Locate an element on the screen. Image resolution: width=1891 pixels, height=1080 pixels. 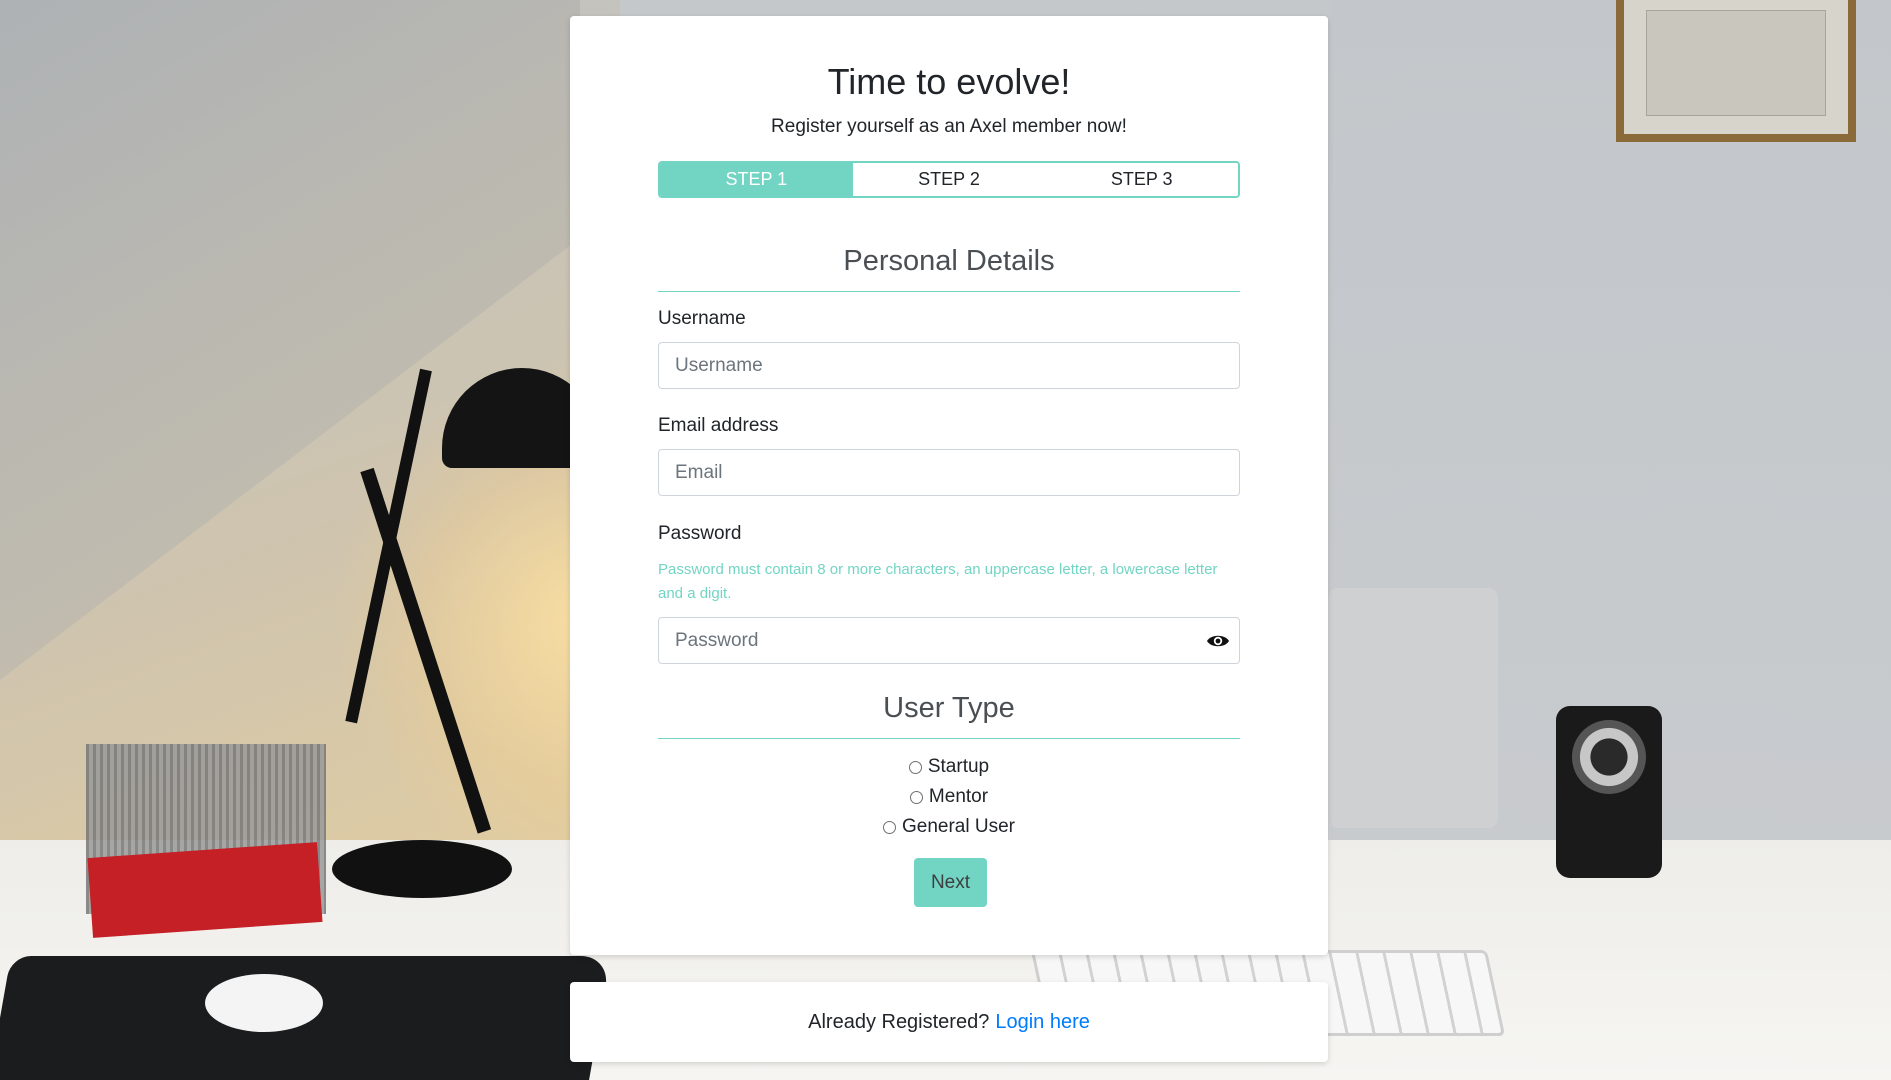
login-link: Login here is located at coordinates (1042, 1022).